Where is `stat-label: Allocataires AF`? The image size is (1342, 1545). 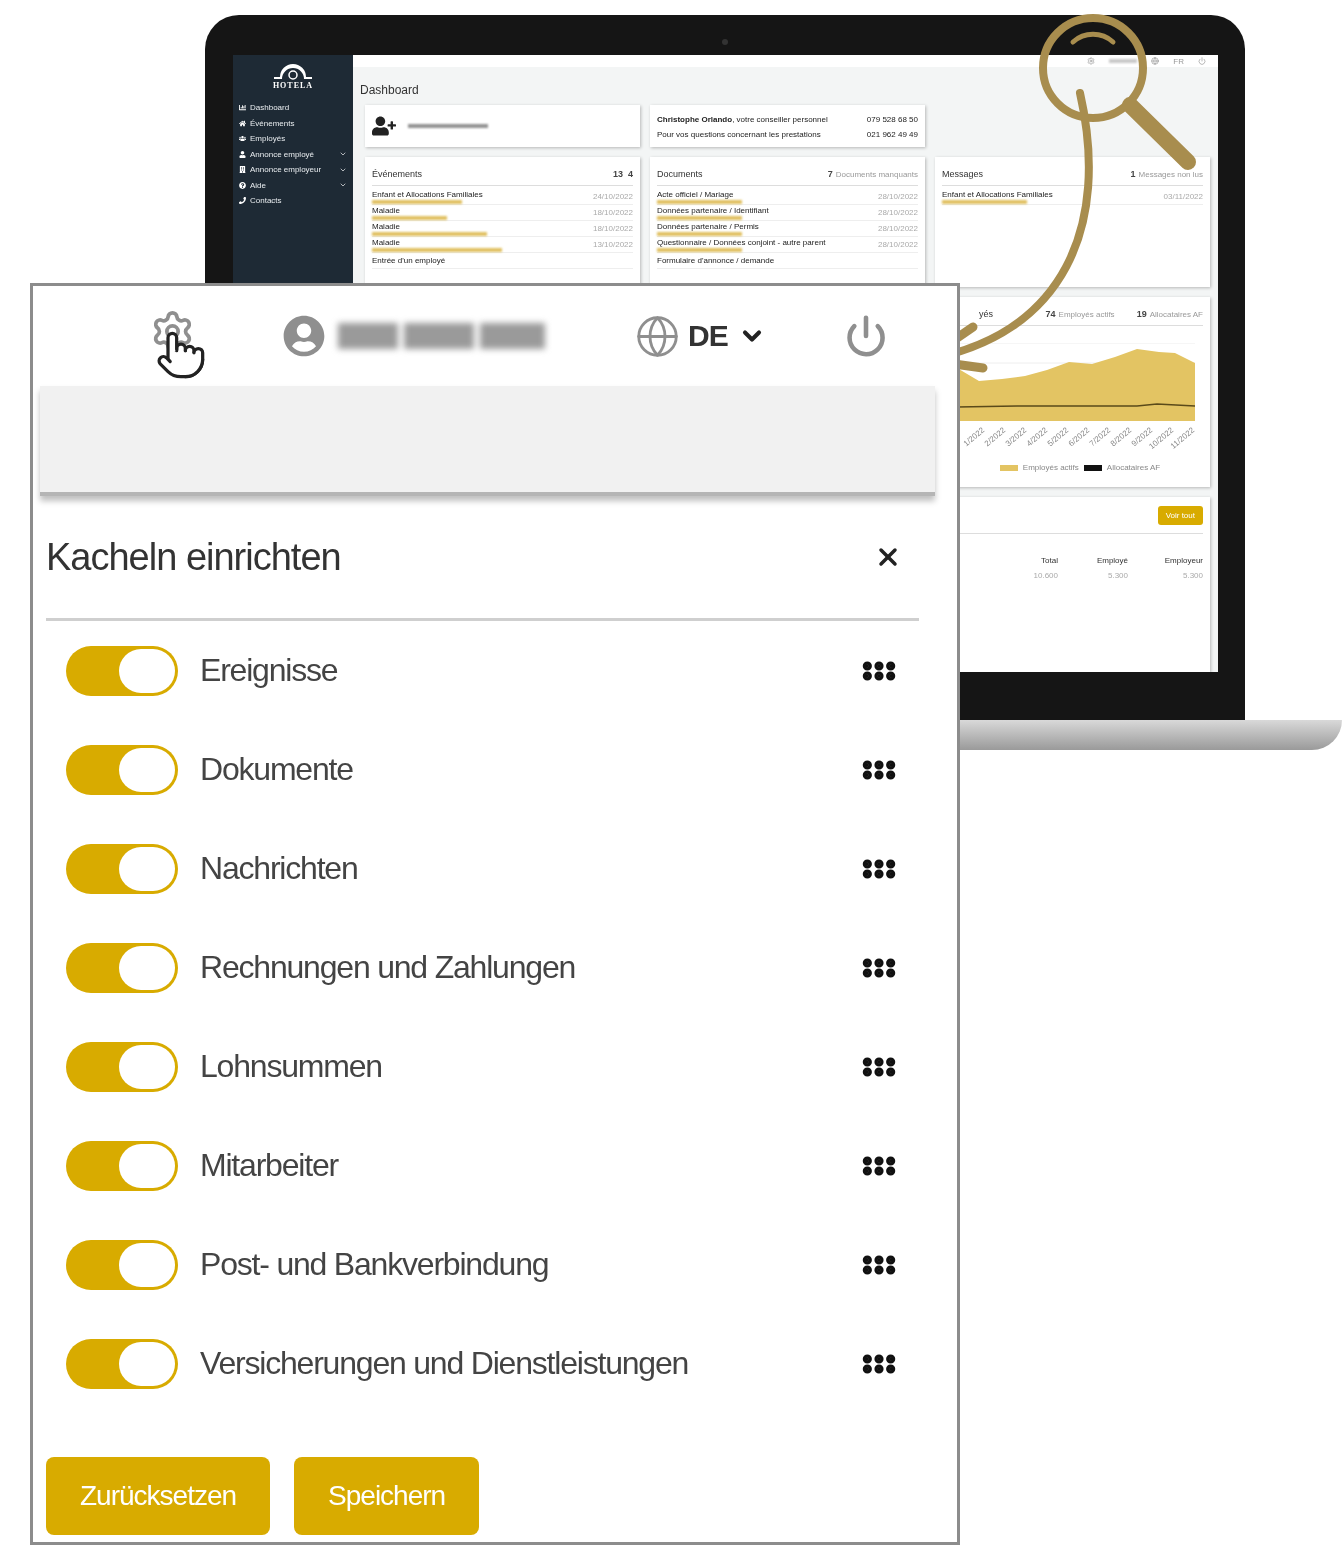
stat-label: Allocataires AF is located at coordinates (1176, 314).